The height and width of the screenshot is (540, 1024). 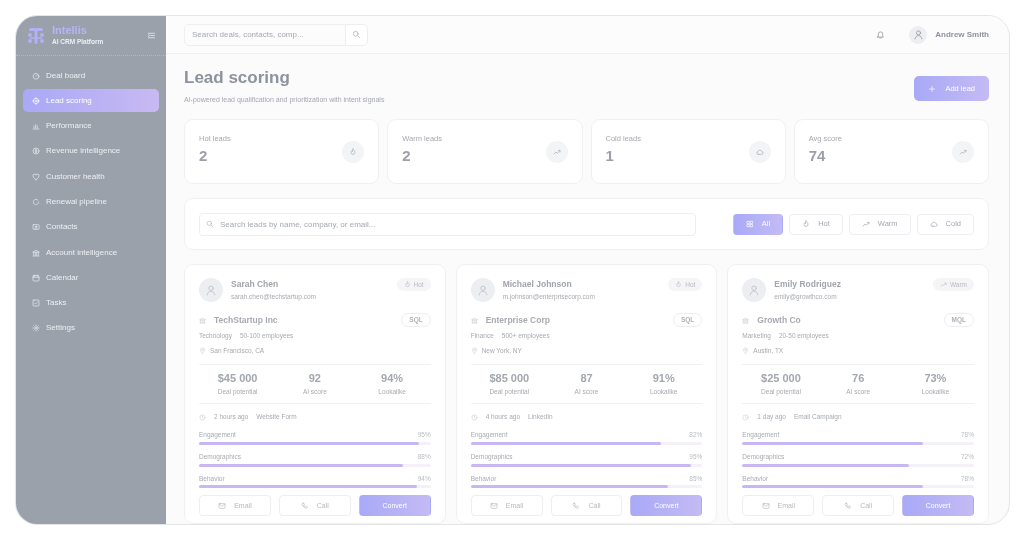 I want to click on deal-value: $25 000, so click(x=781, y=378).